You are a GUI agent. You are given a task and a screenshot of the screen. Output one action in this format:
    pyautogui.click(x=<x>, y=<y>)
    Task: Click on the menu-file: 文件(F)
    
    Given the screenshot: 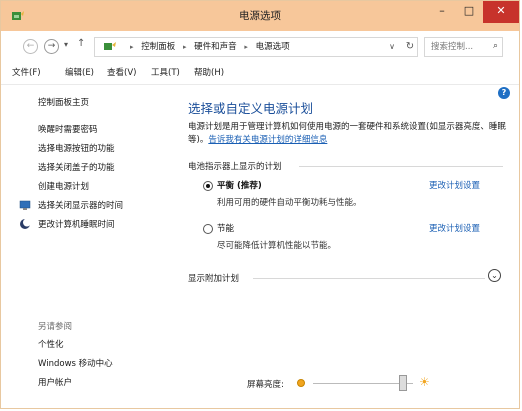 What is the action you would take?
    pyautogui.click(x=26, y=73)
    